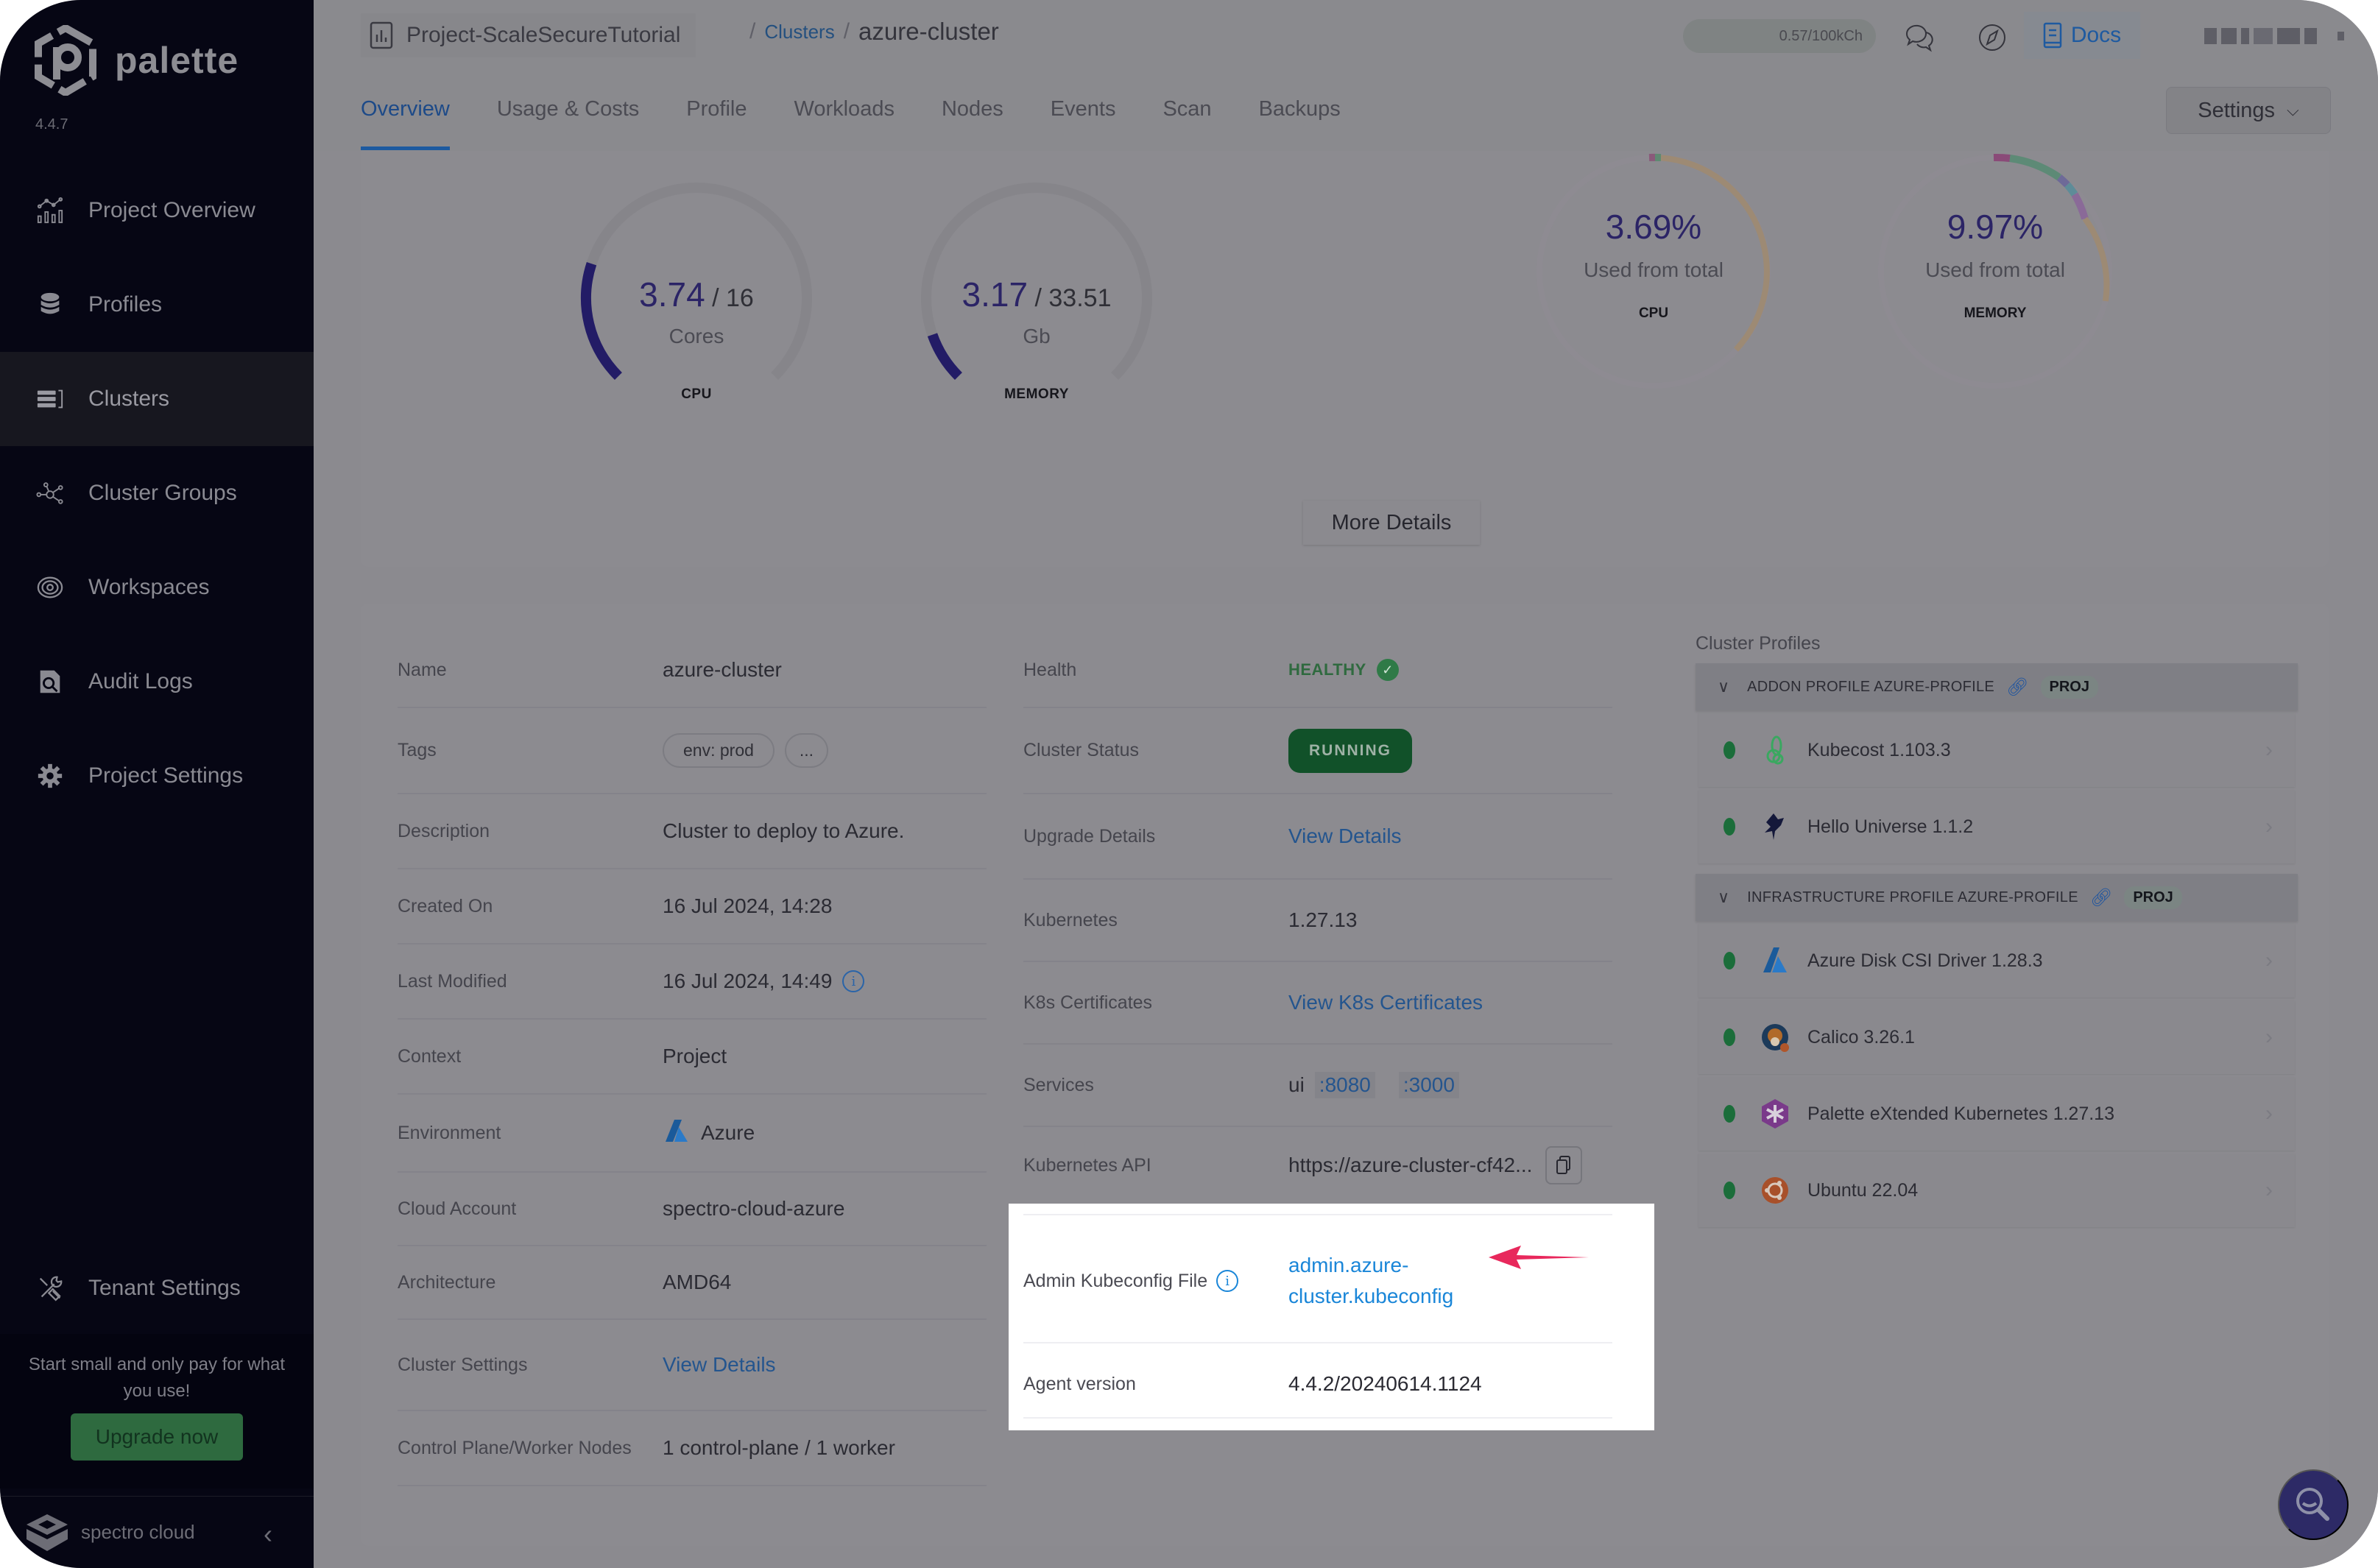 Image resolution: width=2378 pixels, height=1568 pixels. I want to click on pack-name: Palette eXtended Kubernetes 1.27.13, so click(1960, 1114).